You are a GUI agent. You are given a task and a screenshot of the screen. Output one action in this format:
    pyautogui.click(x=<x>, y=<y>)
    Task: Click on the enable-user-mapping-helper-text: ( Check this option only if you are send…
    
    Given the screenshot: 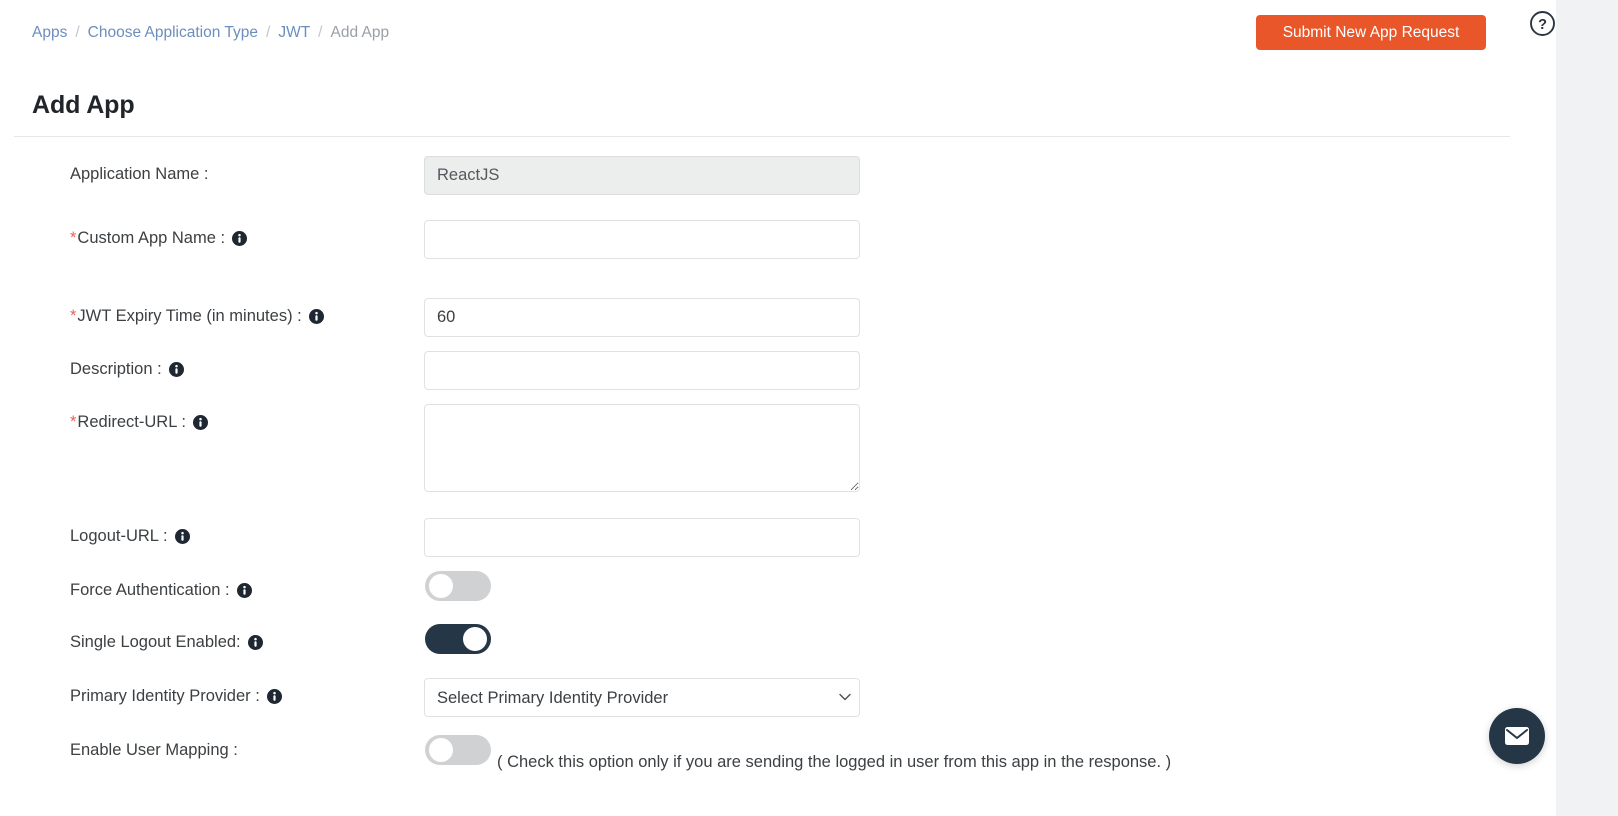 What is the action you would take?
    pyautogui.click(x=834, y=762)
    